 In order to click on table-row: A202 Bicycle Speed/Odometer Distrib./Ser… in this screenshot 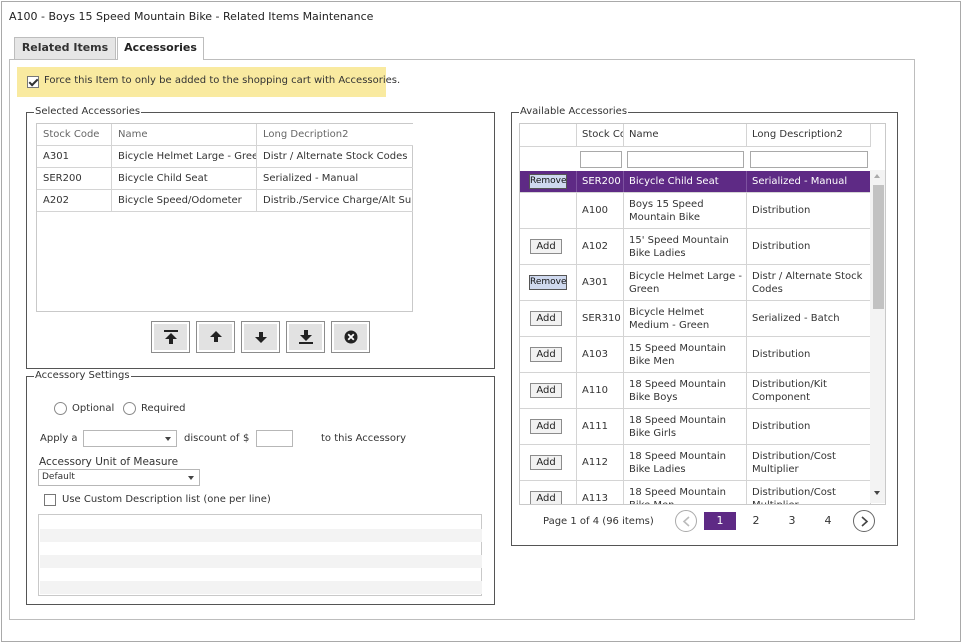, I will do `click(225, 201)`.